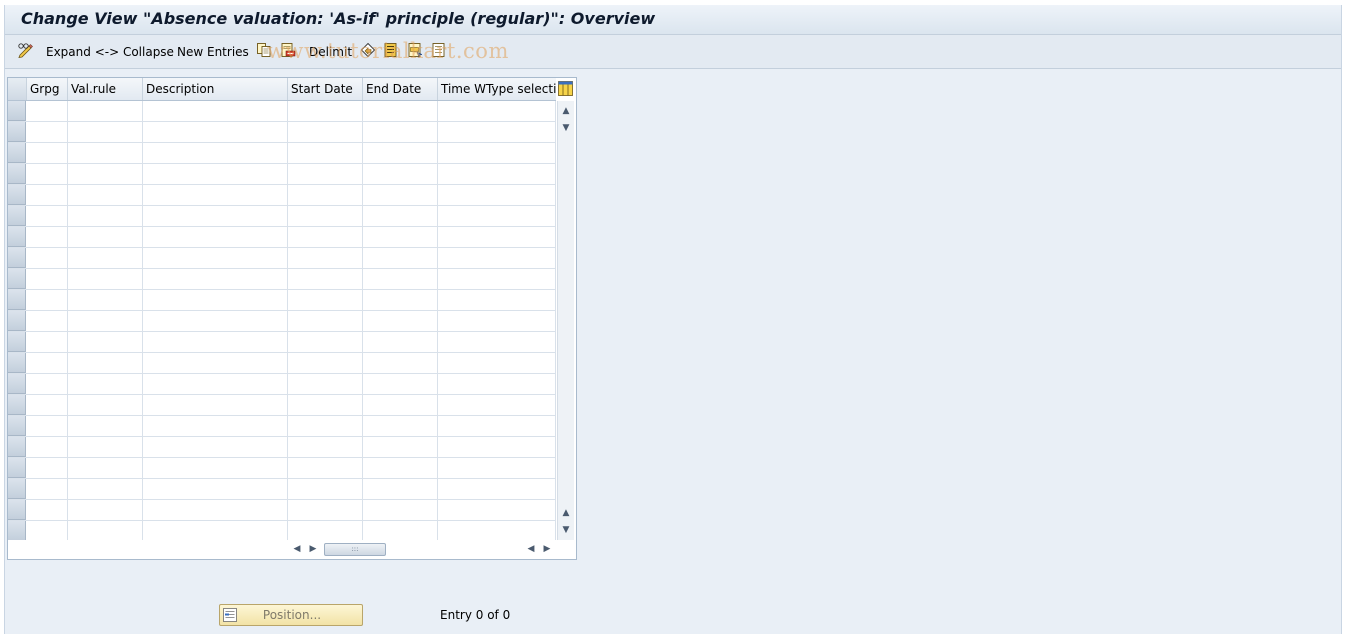 The height and width of the screenshot is (634, 1350). What do you see at coordinates (422, 549) in the screenshot?
I see `horizontal-scrollbar: ◀ ▶ ::: ◀ ▶` at bounding box center [422, 549].